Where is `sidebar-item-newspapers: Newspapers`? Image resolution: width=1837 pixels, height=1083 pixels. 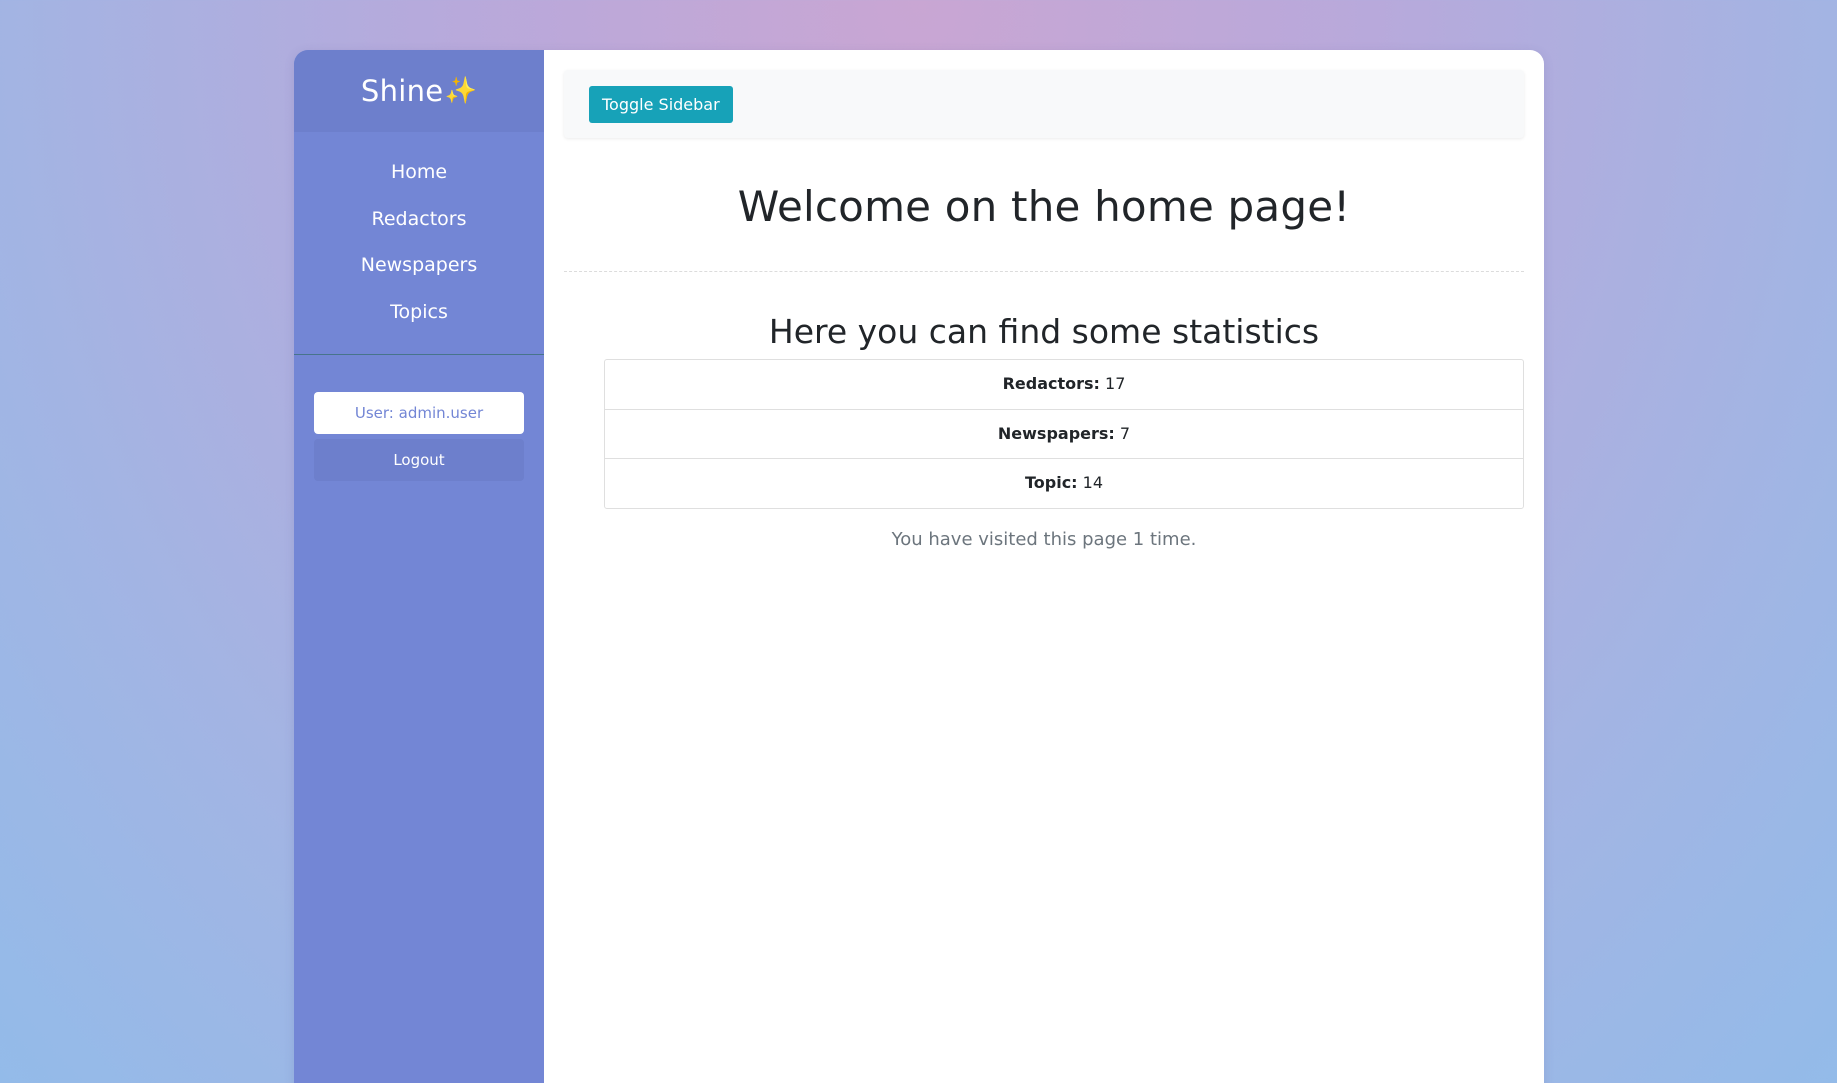
sidebar-item-newspapers: Newspapers is located at coordinates (419, 265).